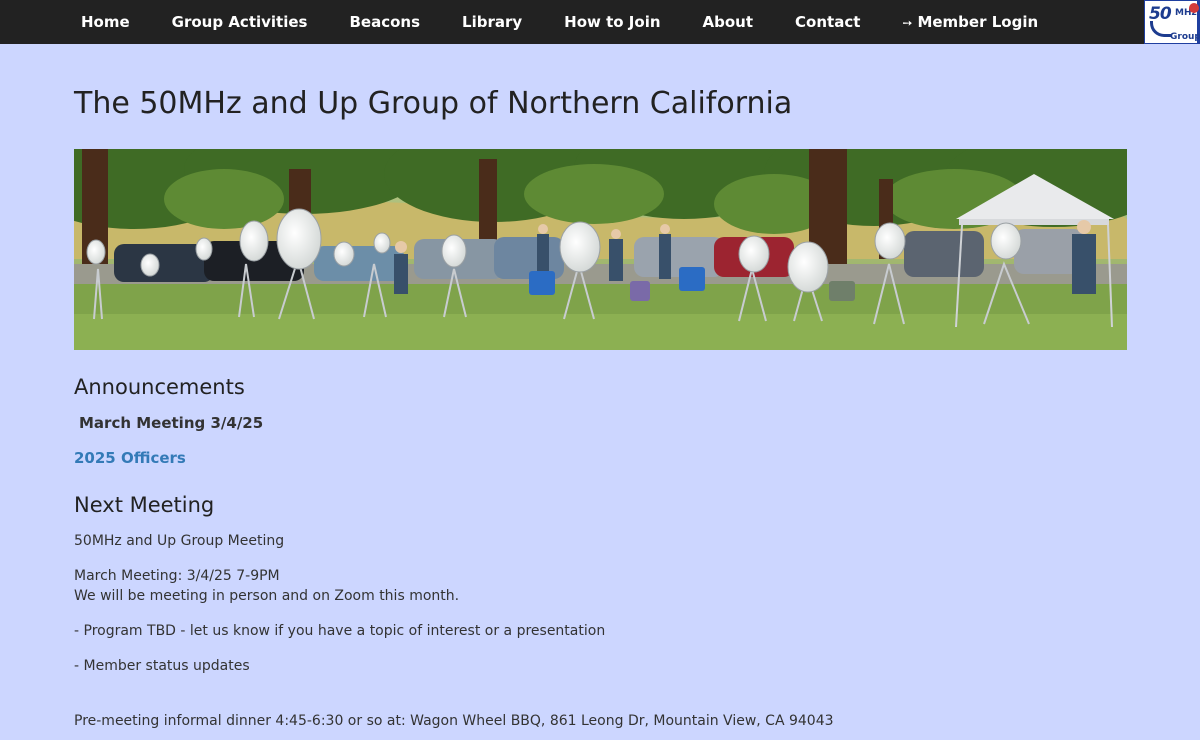 This screenshot has height=740, width=1200. I want to click on nav-group-activities: Group Activities, so click(240, 22).